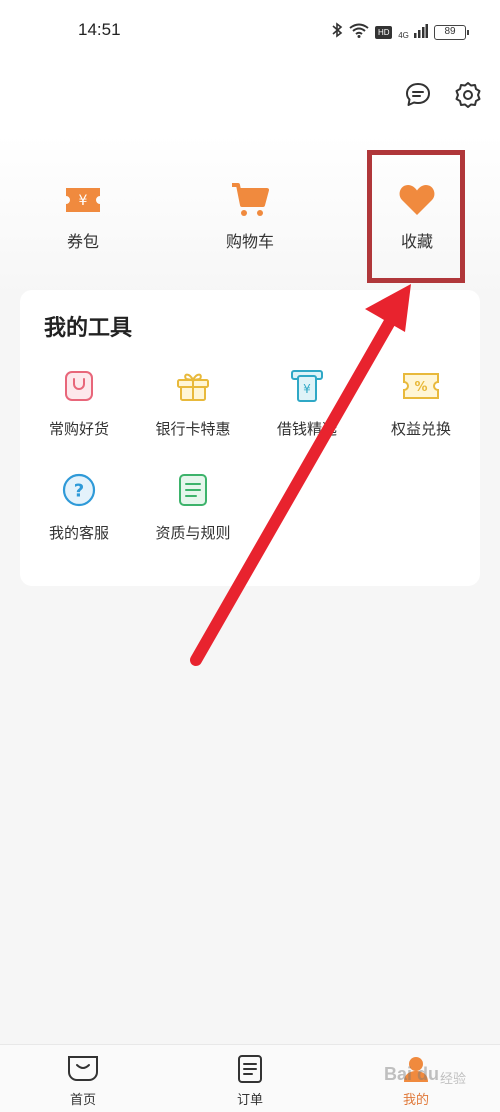  I want to click on nav-orders: 订单, so click(250, 1080).